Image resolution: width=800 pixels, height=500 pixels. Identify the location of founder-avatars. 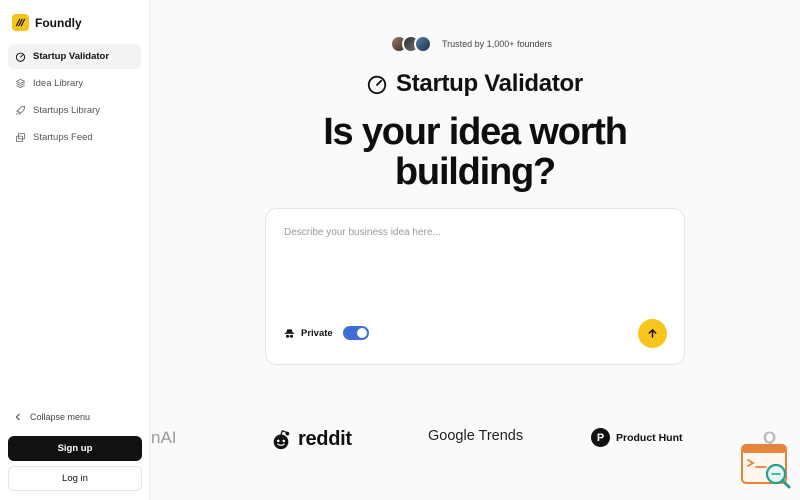
(411, 44).